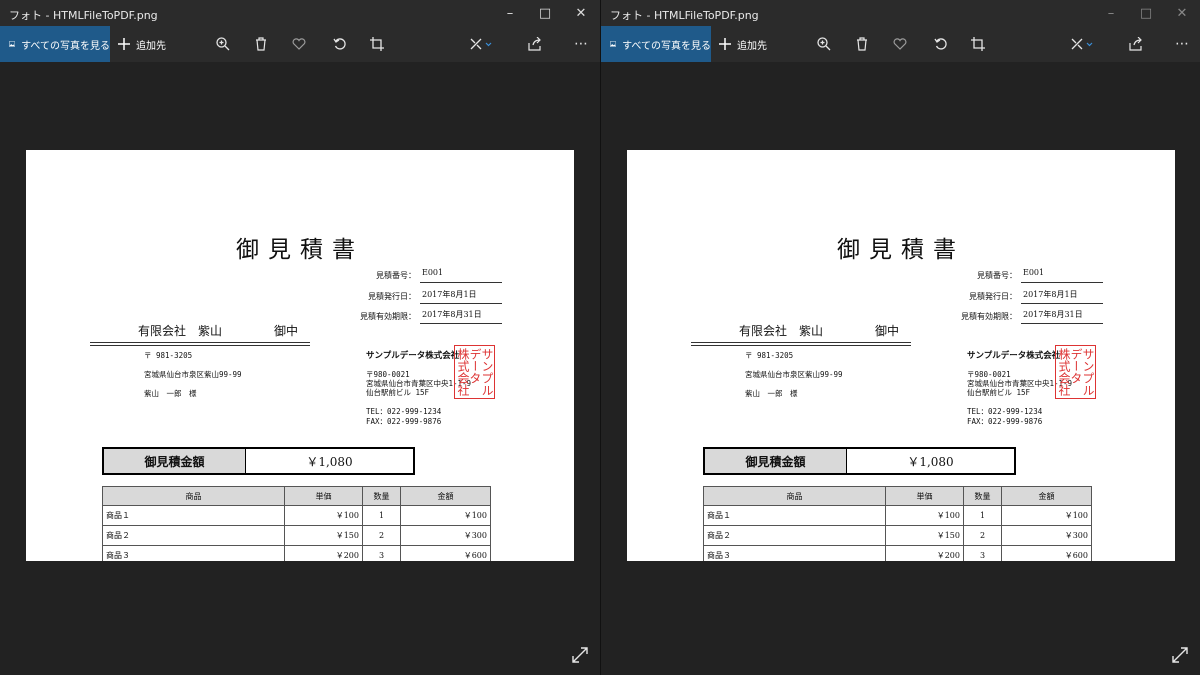  What do you see at coordinates (1088, 372) in the screenshot?
I see `seal-text: サンプル` at bounding box center [1088, 372].